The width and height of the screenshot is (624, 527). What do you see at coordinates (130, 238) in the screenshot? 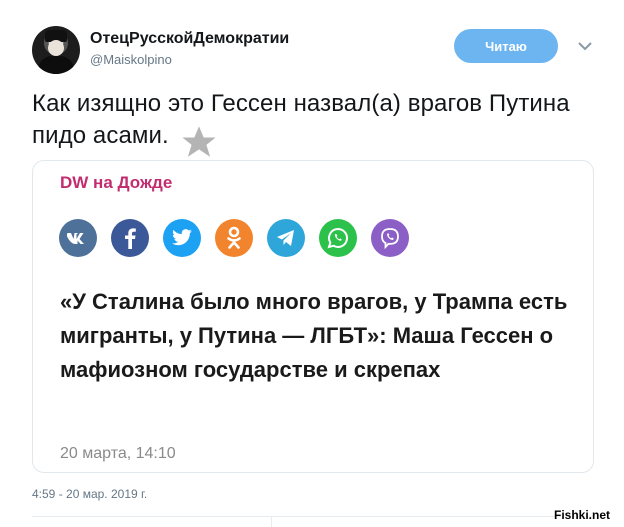
I see `facebook-icon` at bounding box center [130, 238].